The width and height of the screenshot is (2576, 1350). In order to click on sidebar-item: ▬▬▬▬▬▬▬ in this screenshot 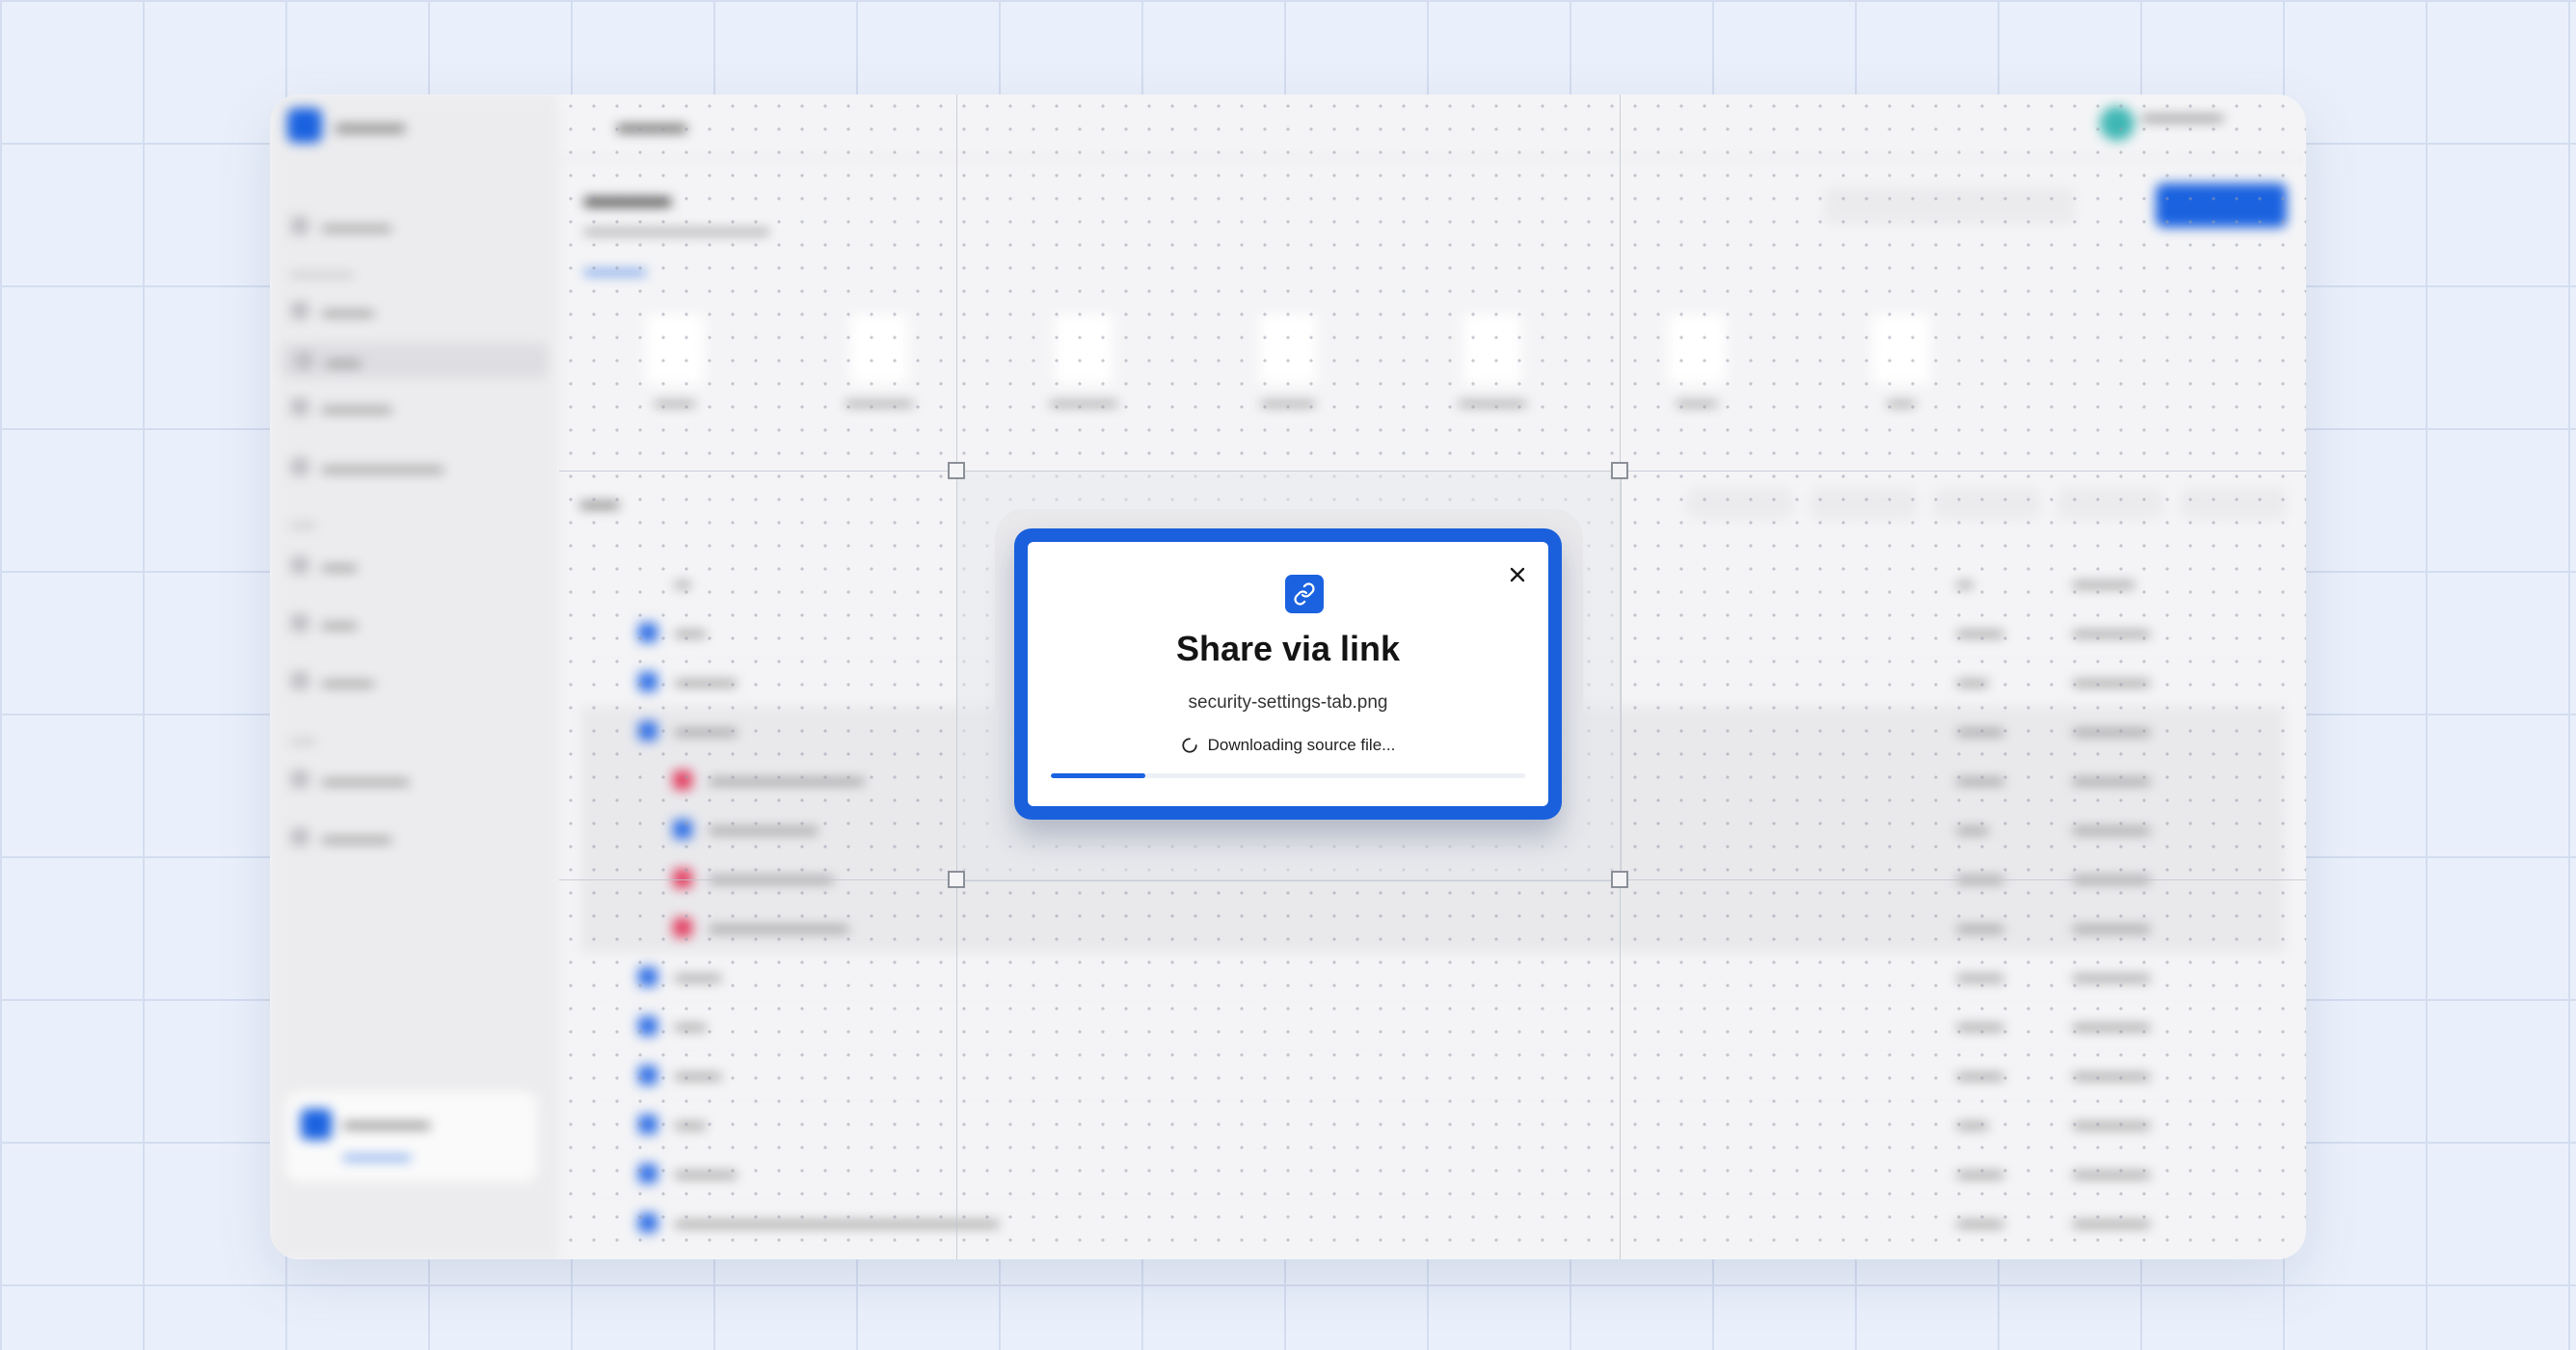, I will do `click(367, 466)`.